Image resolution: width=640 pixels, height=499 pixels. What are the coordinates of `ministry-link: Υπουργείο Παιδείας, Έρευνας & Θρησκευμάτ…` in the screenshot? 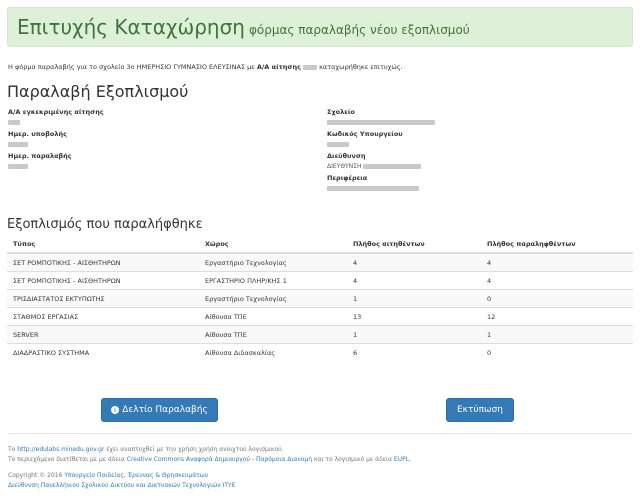 It's located at (136, 475).